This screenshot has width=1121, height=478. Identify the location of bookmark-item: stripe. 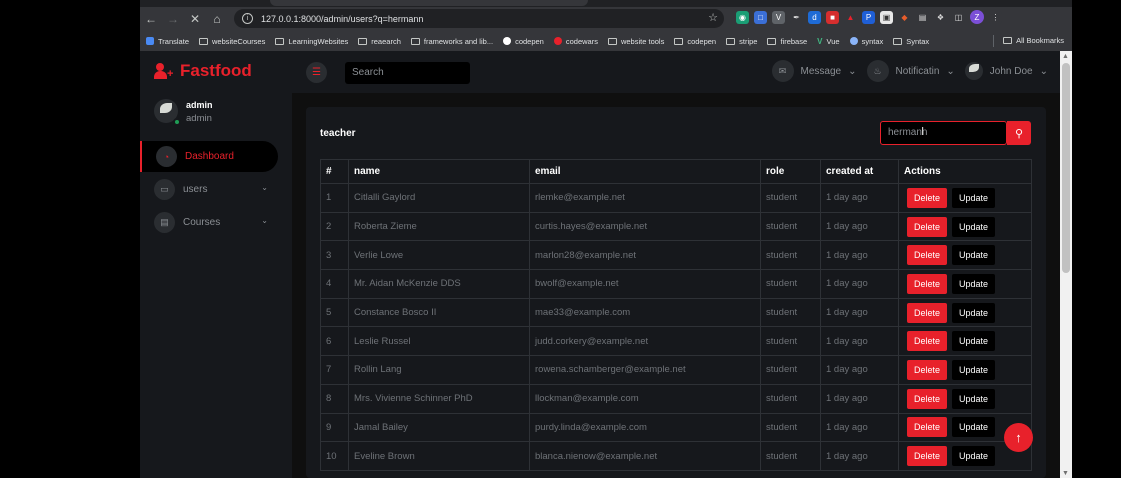
(741, 41).